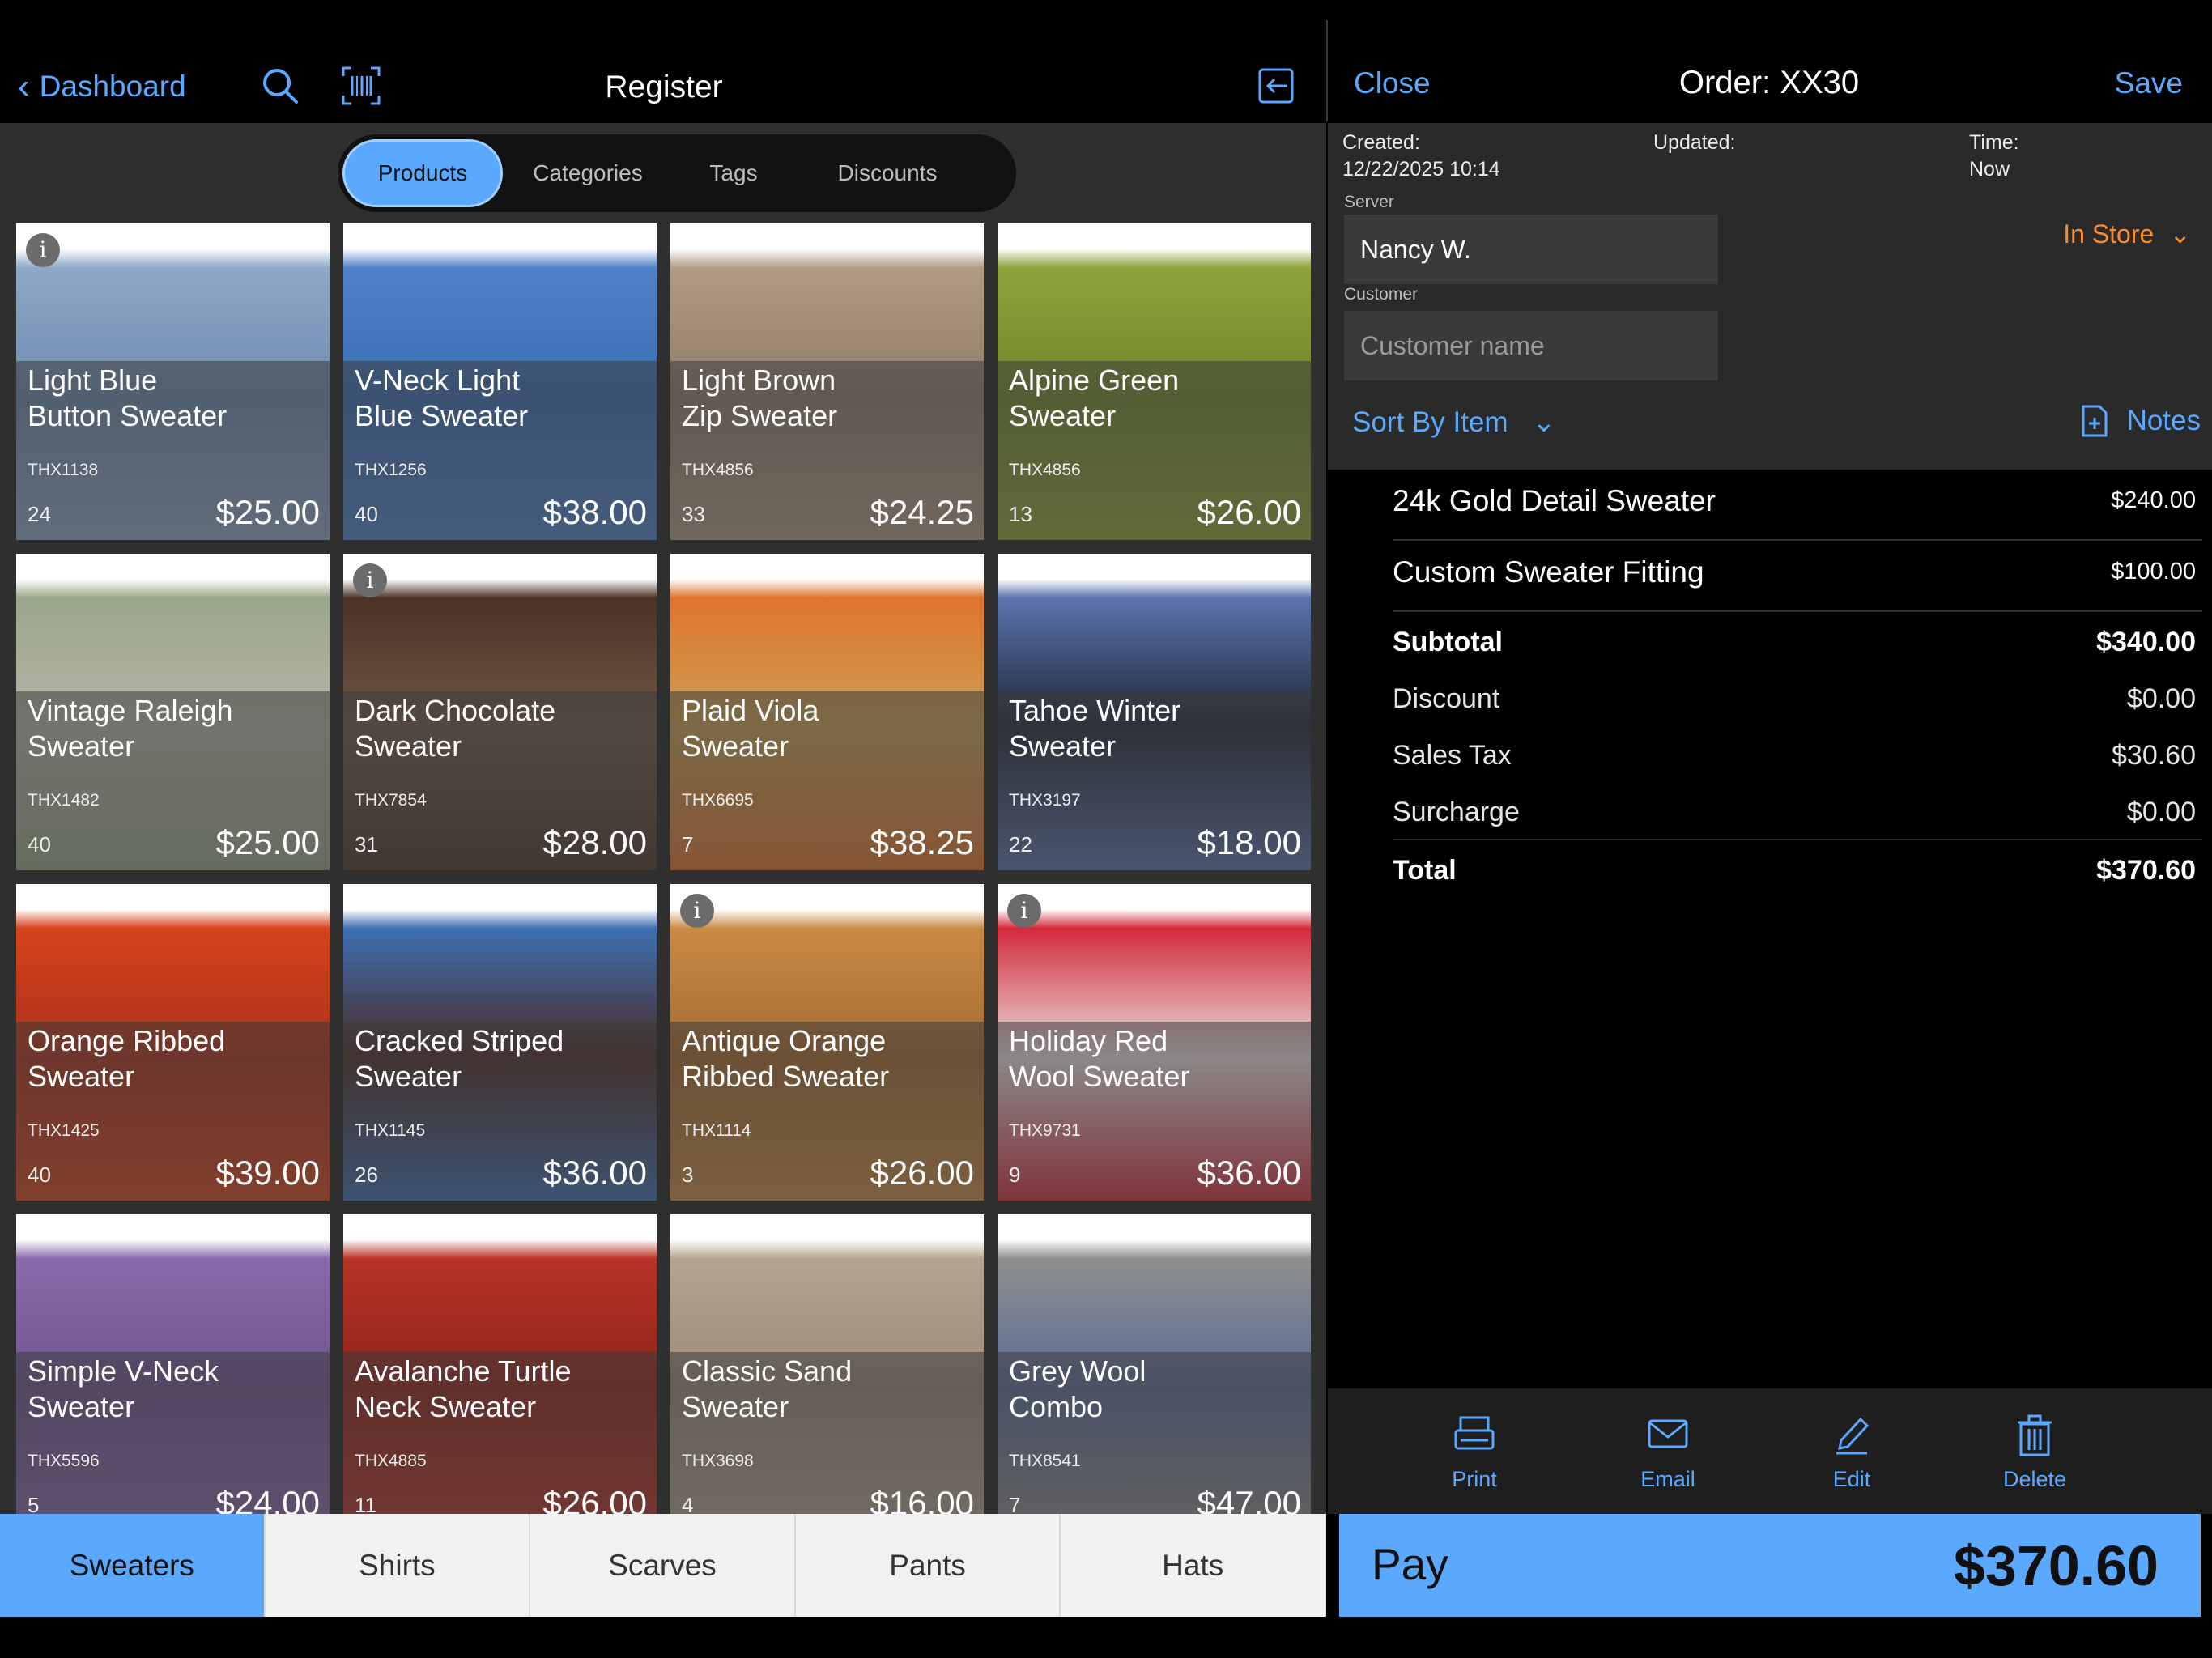 The width and height of the screenshot is (2212, 1658). What do you see at coordinates (39, 514) in the screenshot?
I see `product-stock-count: 24` at bounding box center [39, 514].